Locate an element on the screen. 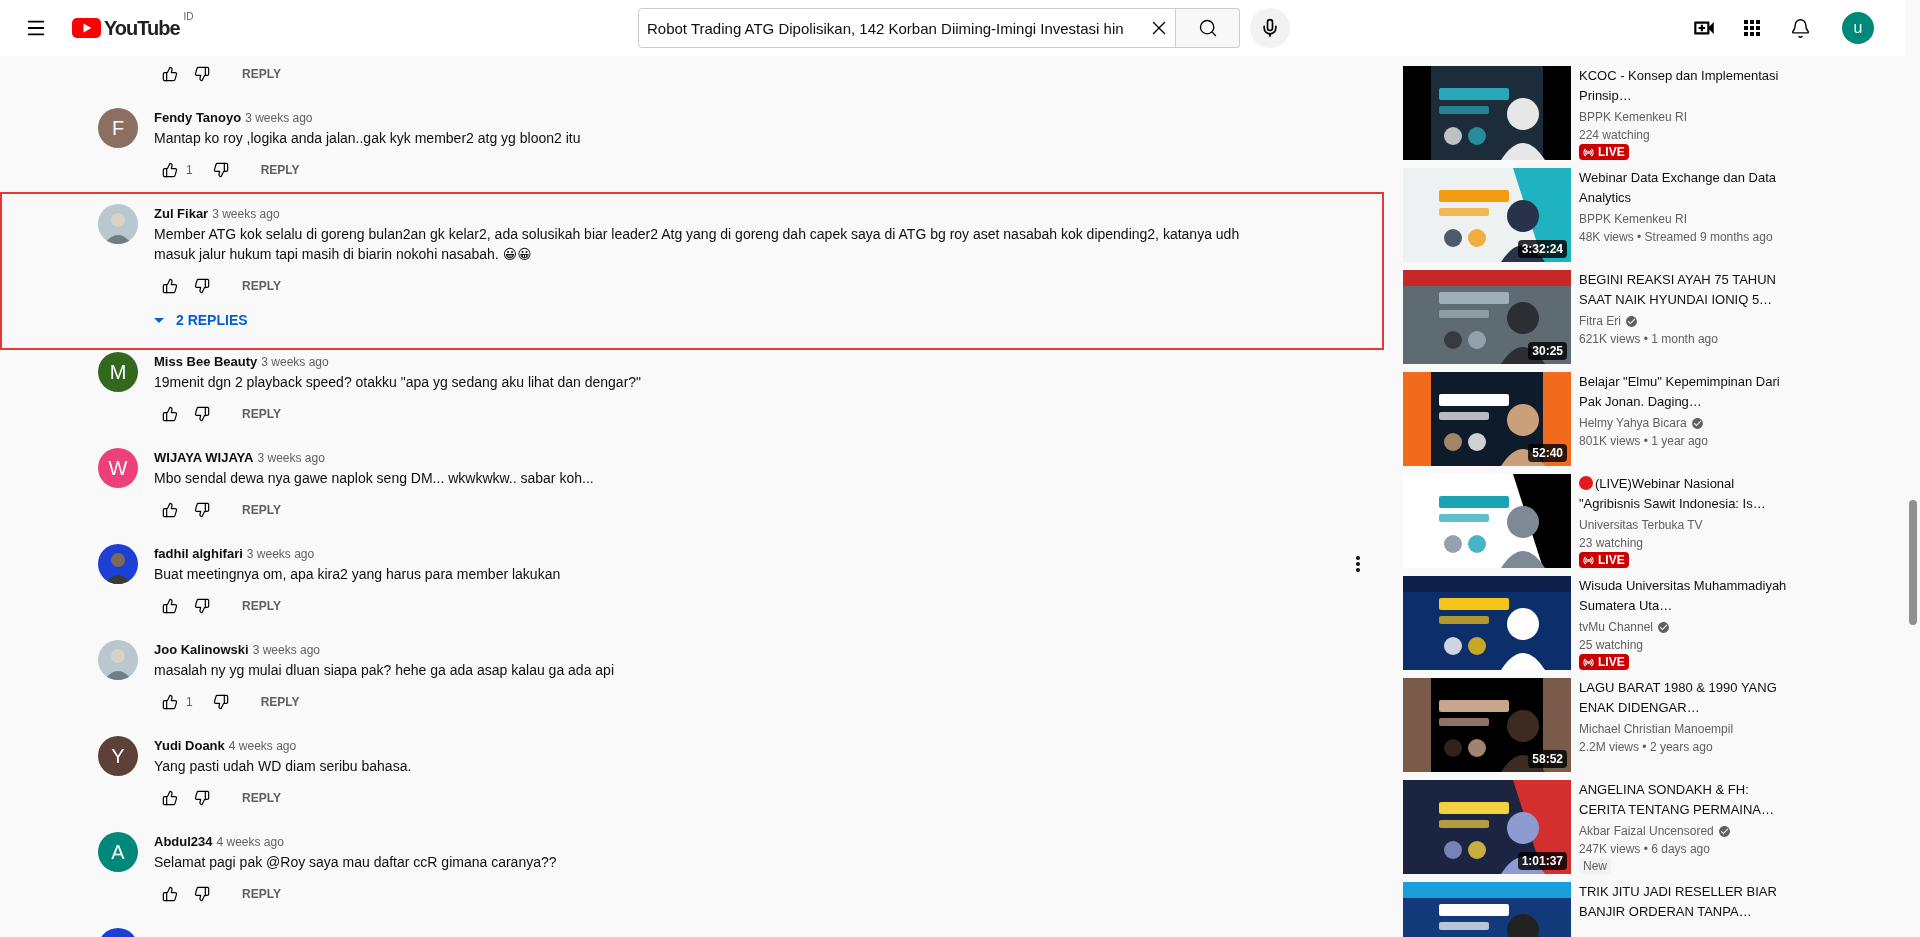 This screenshot has height=937, width=1920. user-avatar: A is located at coordinates (118, 852).